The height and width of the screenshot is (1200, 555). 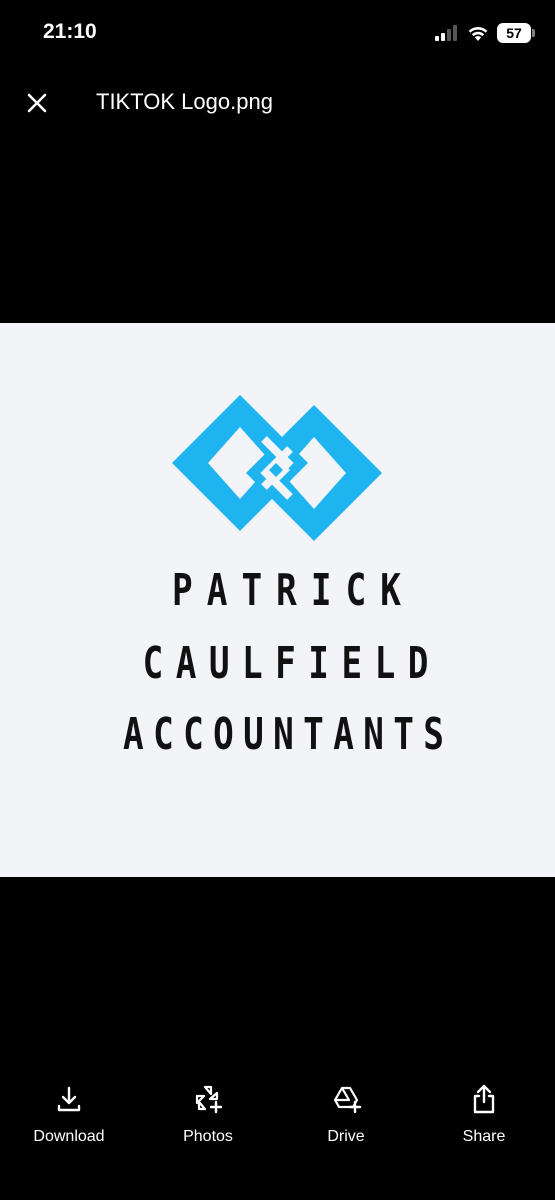 I want to click on photos-add-icon, so click(x=209, y=1099).